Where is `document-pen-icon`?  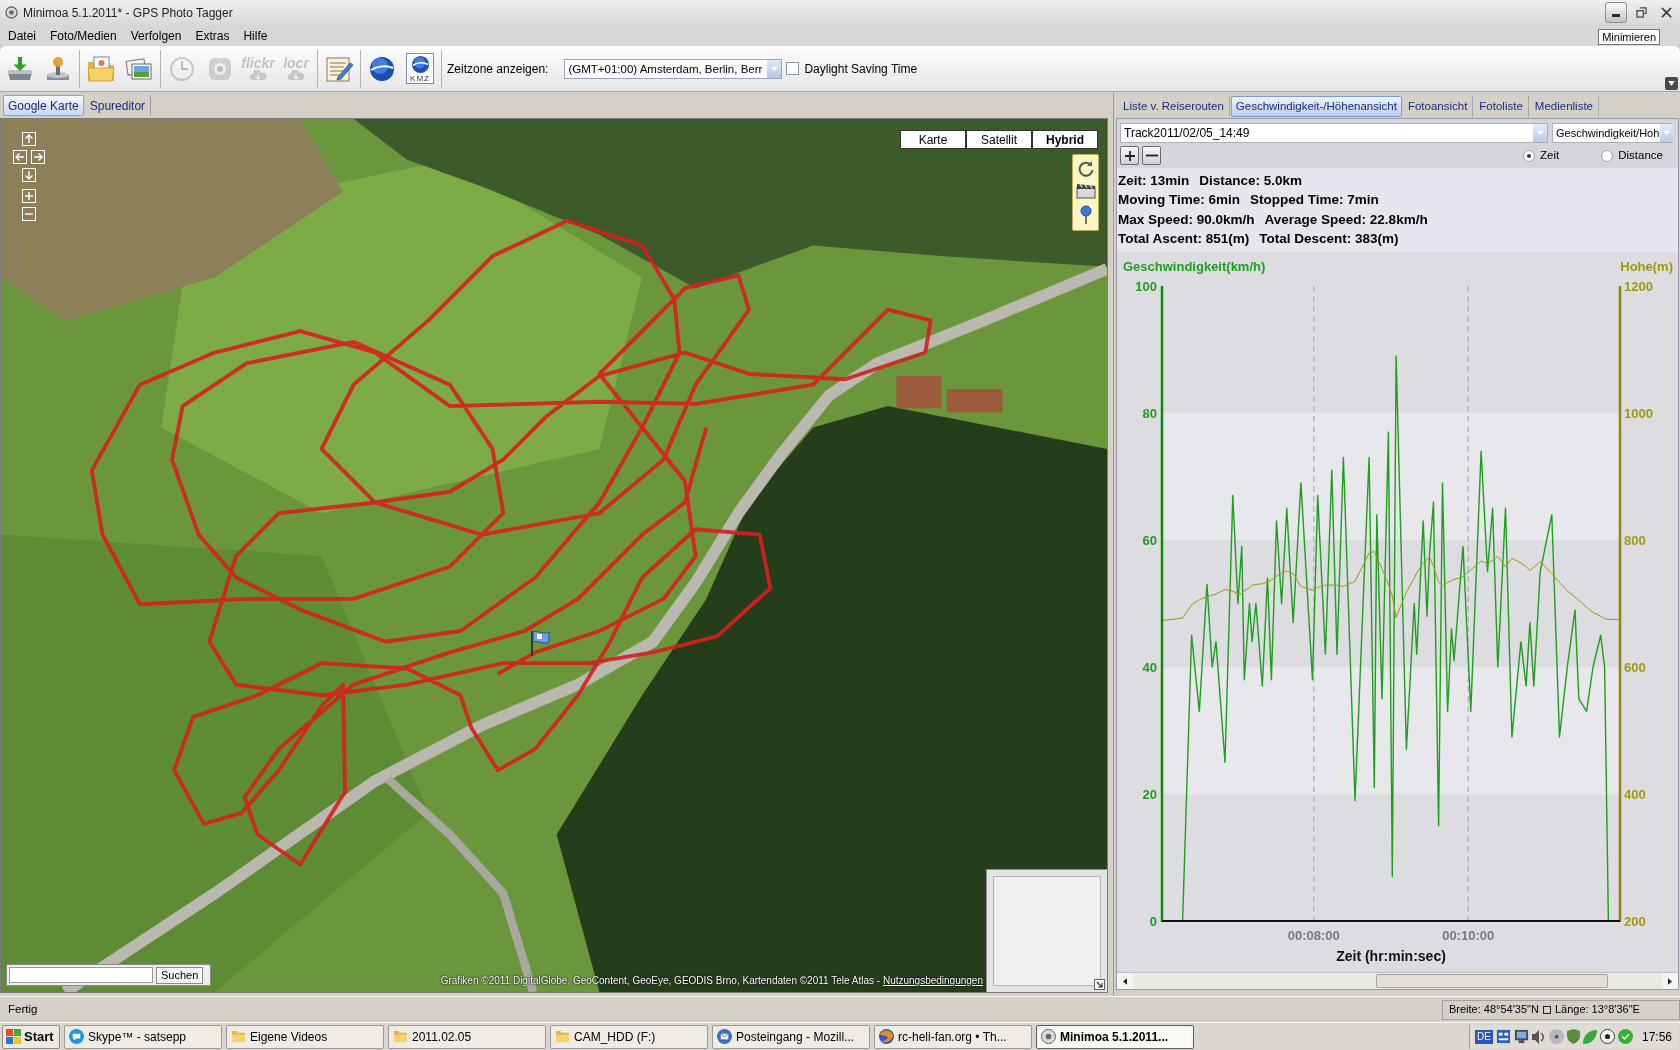 document-pen-icon is located at coordinates (339, 68).